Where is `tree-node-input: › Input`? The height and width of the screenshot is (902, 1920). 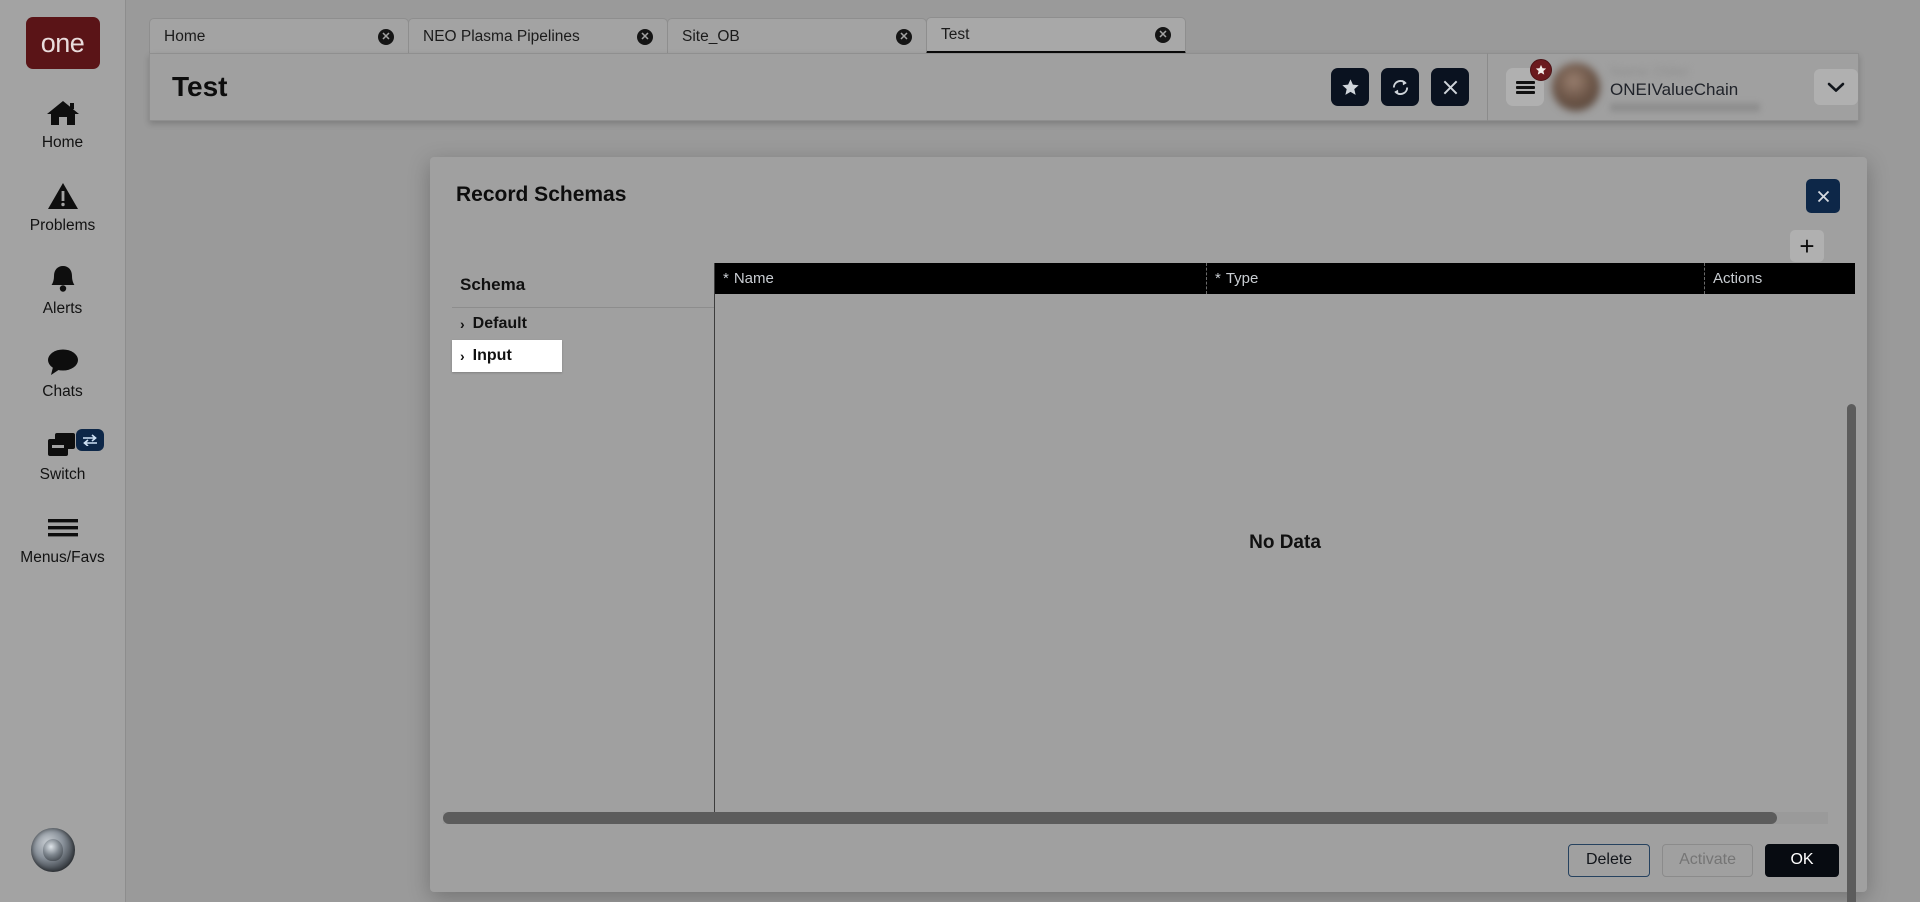
tree-node-input: › Input is located at coordinates (507, 356).